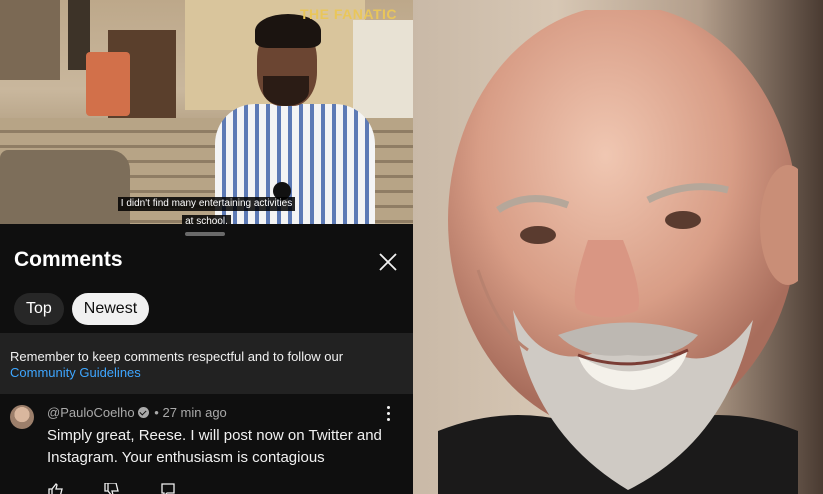 This screenshot has width=823, height=494. Describe the element at coordinates (56, 488) in the screenshot. I see `thumbs-up-icon` at that location.